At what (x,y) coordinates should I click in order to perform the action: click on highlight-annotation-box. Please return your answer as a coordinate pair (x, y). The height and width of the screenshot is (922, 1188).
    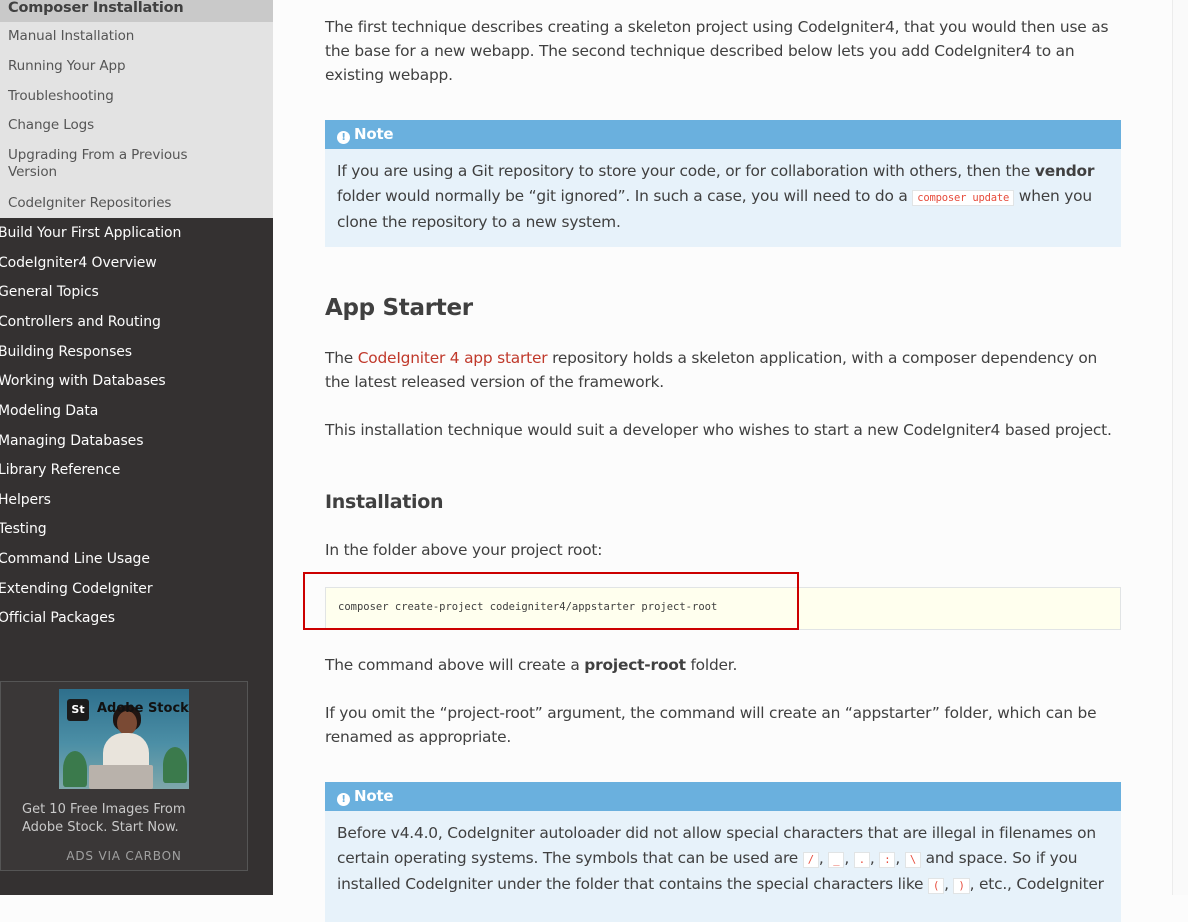
    Looking at the image, I should click on (551, 601).